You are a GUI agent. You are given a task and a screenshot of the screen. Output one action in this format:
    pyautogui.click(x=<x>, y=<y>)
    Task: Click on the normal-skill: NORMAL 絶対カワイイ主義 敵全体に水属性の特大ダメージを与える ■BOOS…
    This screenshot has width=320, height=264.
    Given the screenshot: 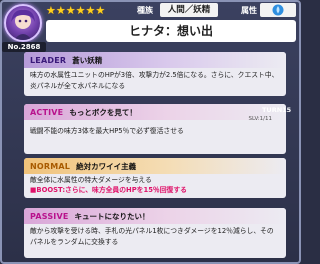 What is the action you would take?
    pyautogui.click(x=155, y=178)
    